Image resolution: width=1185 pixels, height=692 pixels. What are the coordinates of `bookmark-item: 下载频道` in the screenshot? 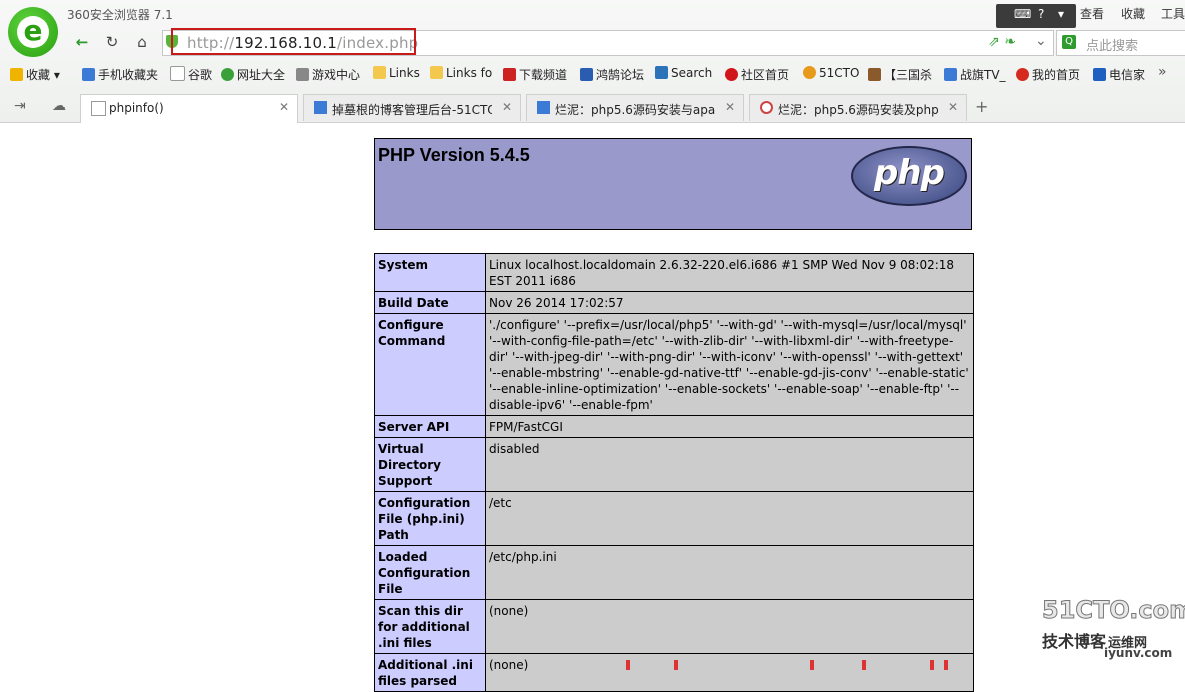 It's located at (535, 74).